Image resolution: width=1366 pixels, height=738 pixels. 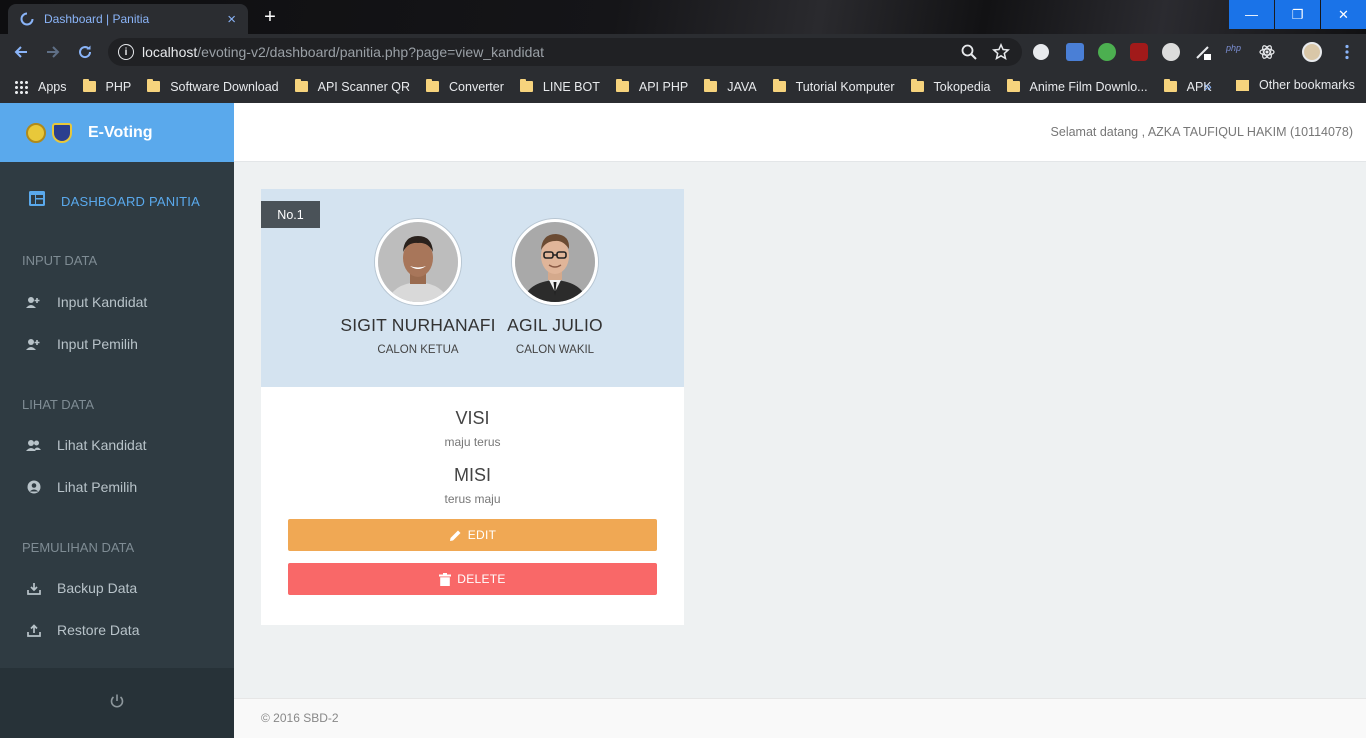 What do you see at coordinates (1267, 52) in the screenshot?
I see `extension-react-icon` at bounding box center [1267, 52].